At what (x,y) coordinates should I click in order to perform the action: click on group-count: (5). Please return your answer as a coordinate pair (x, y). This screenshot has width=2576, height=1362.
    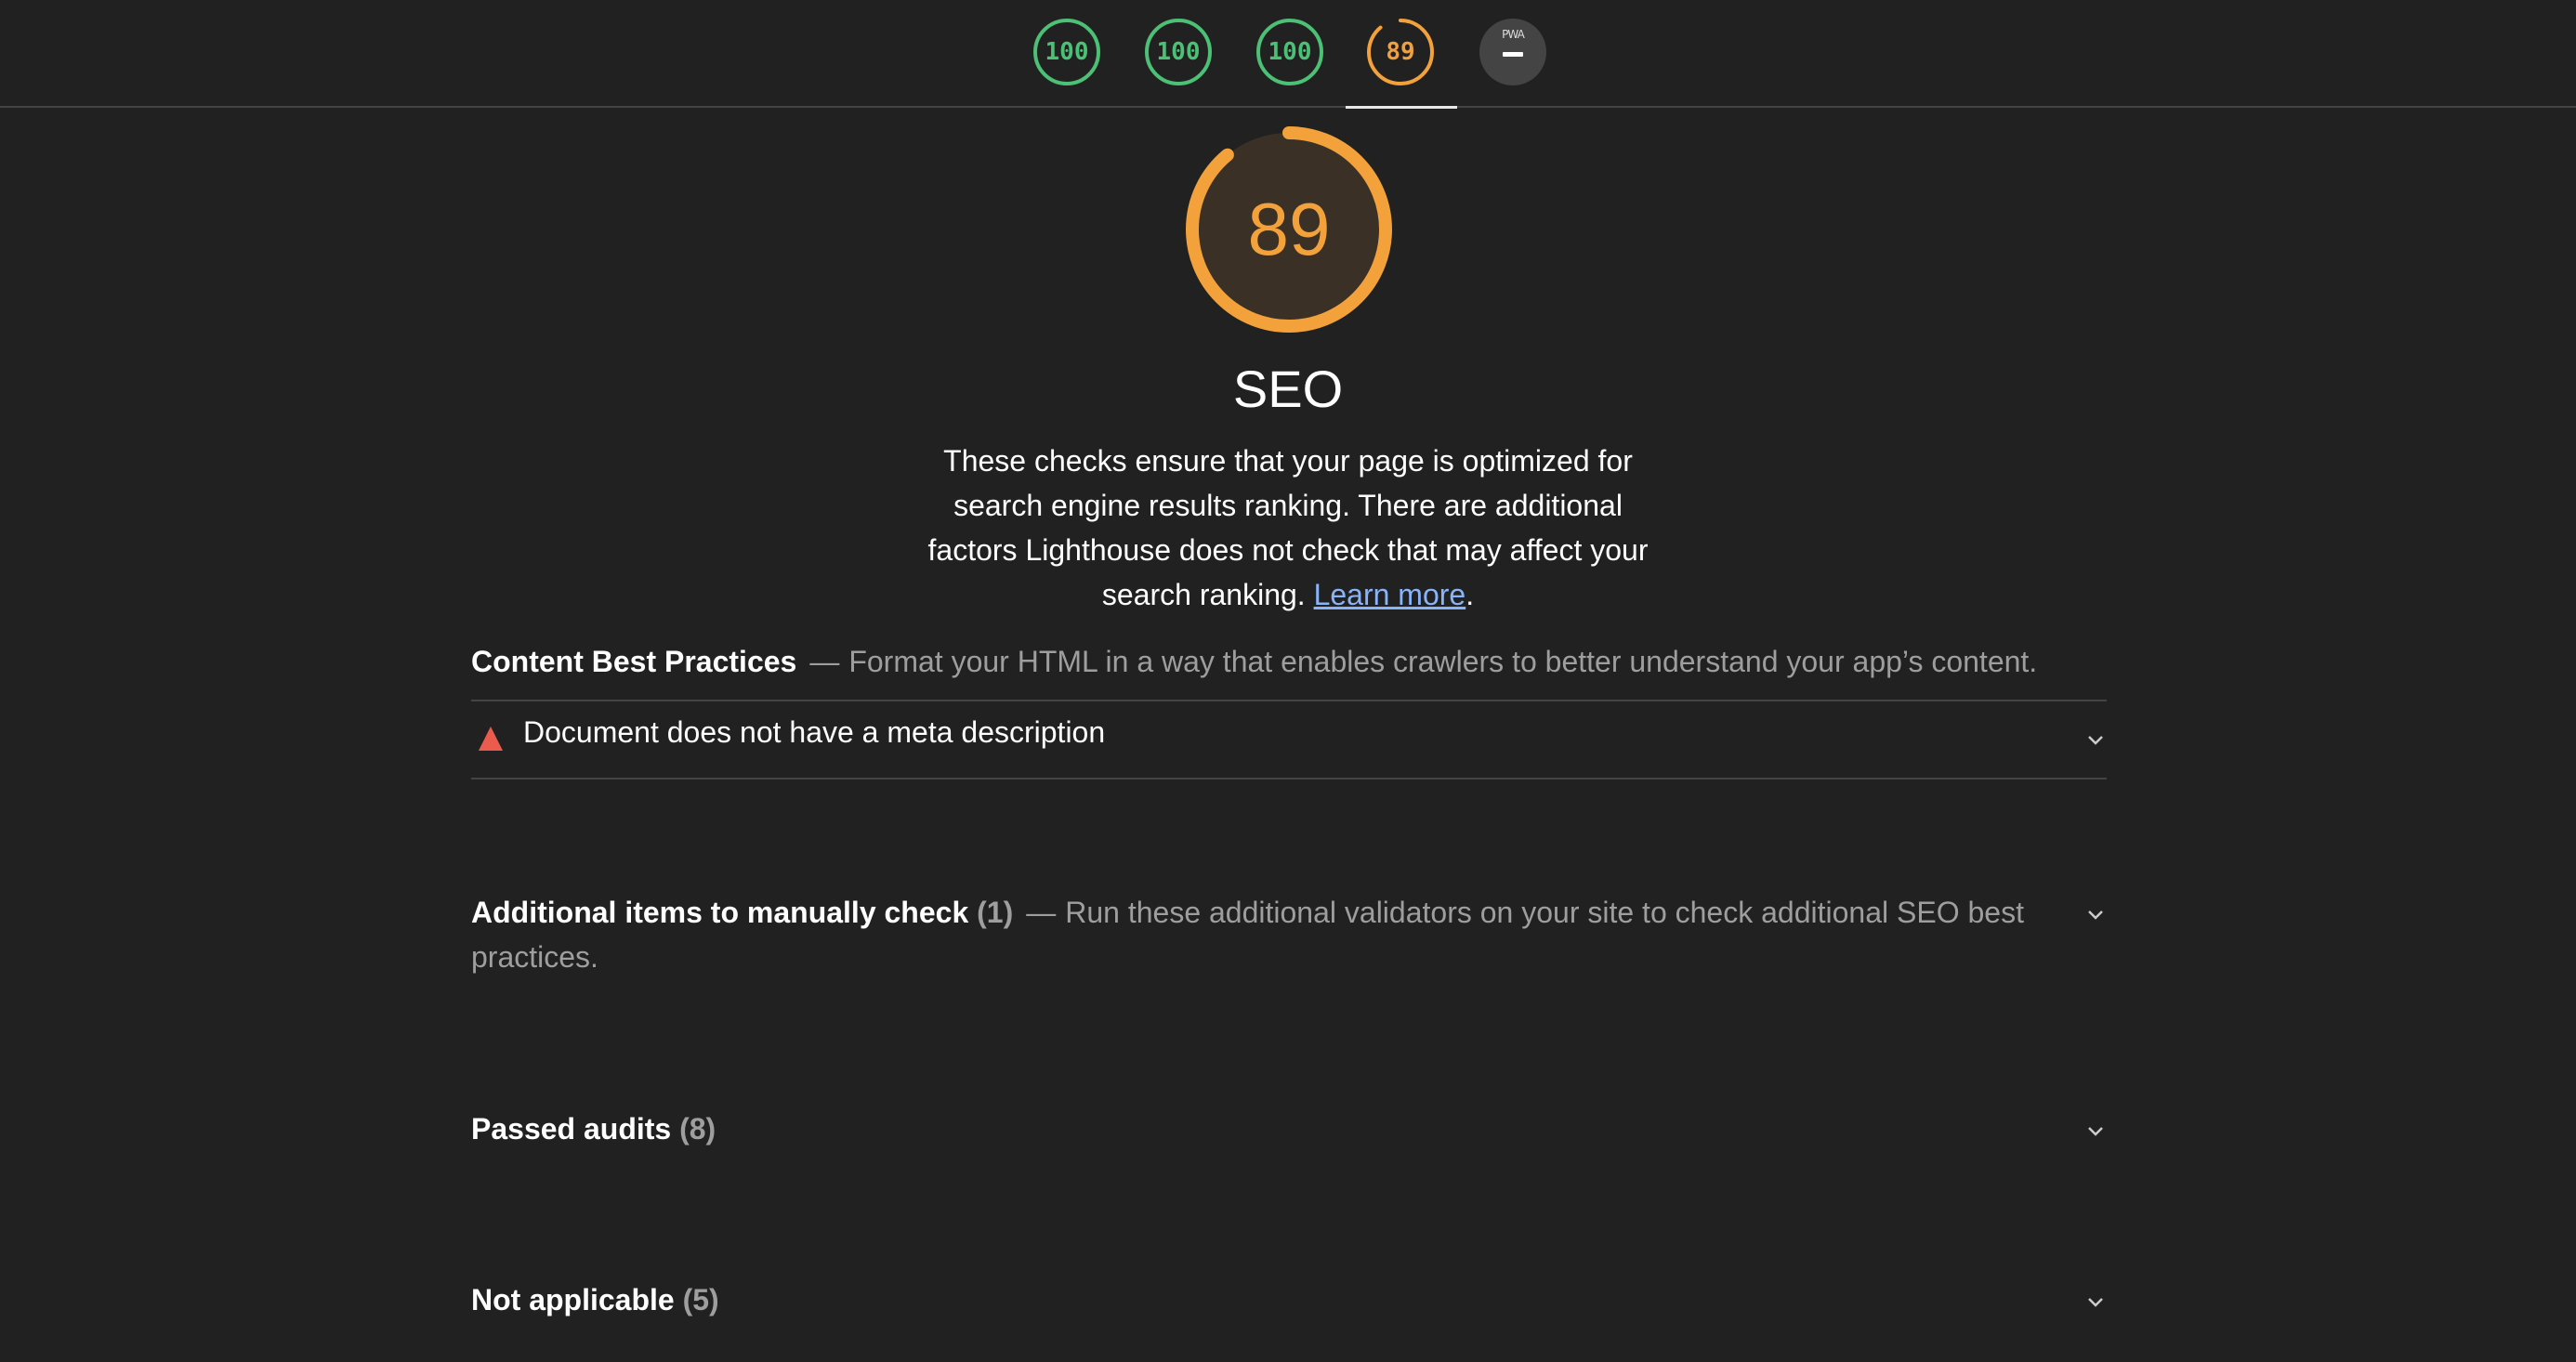
    Looking at the image, I should click on (700, 1299).